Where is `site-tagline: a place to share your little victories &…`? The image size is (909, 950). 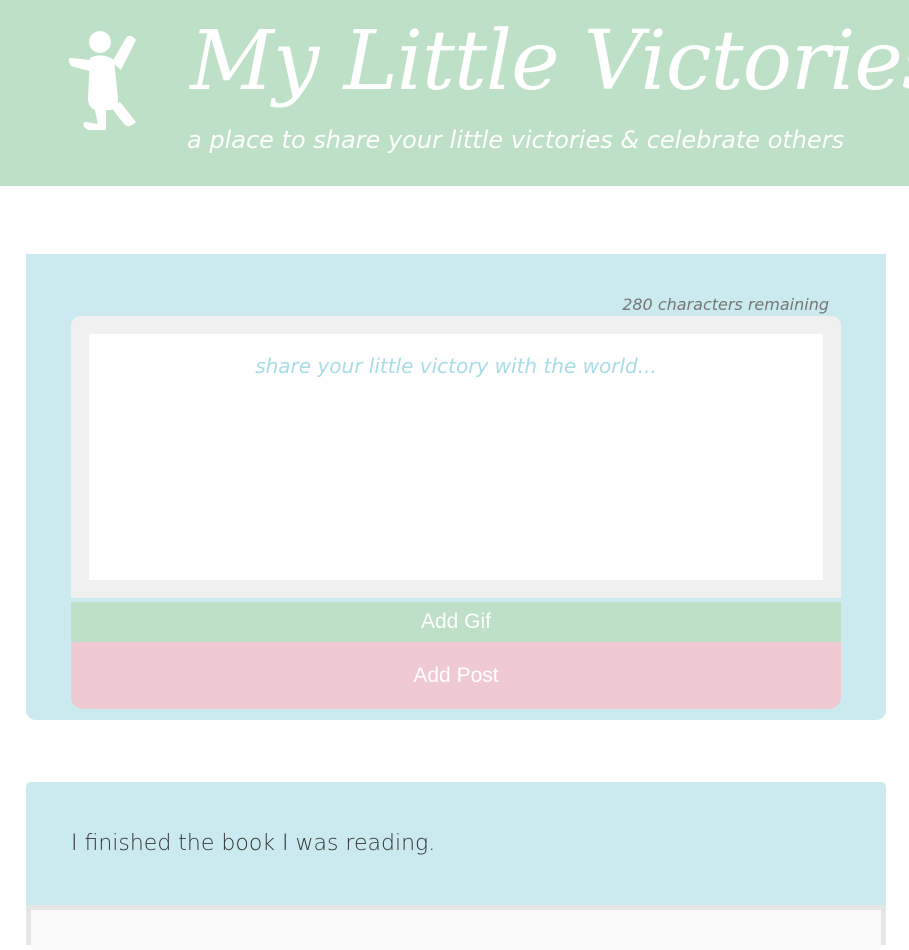
site-tagline: a place to share your little victories &… is located at coordinates (516, 140).